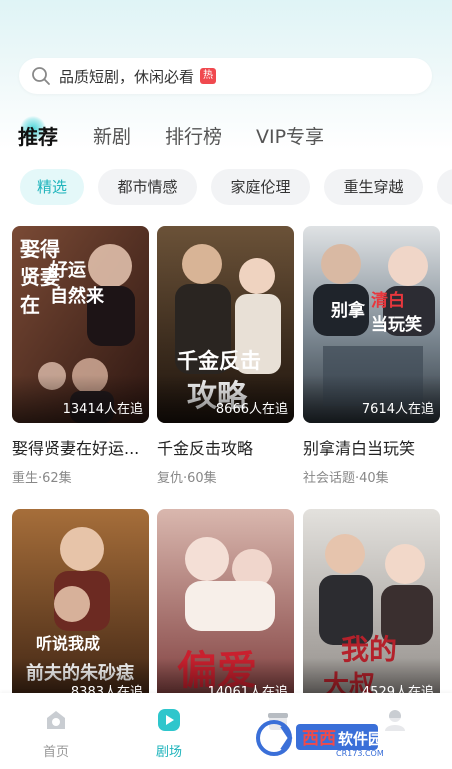 This screenshot has width=452, height=769. Describe the element at coordinates (168, 752) in the screenshot. I see `nav-theater-label: 剧场` at that location.